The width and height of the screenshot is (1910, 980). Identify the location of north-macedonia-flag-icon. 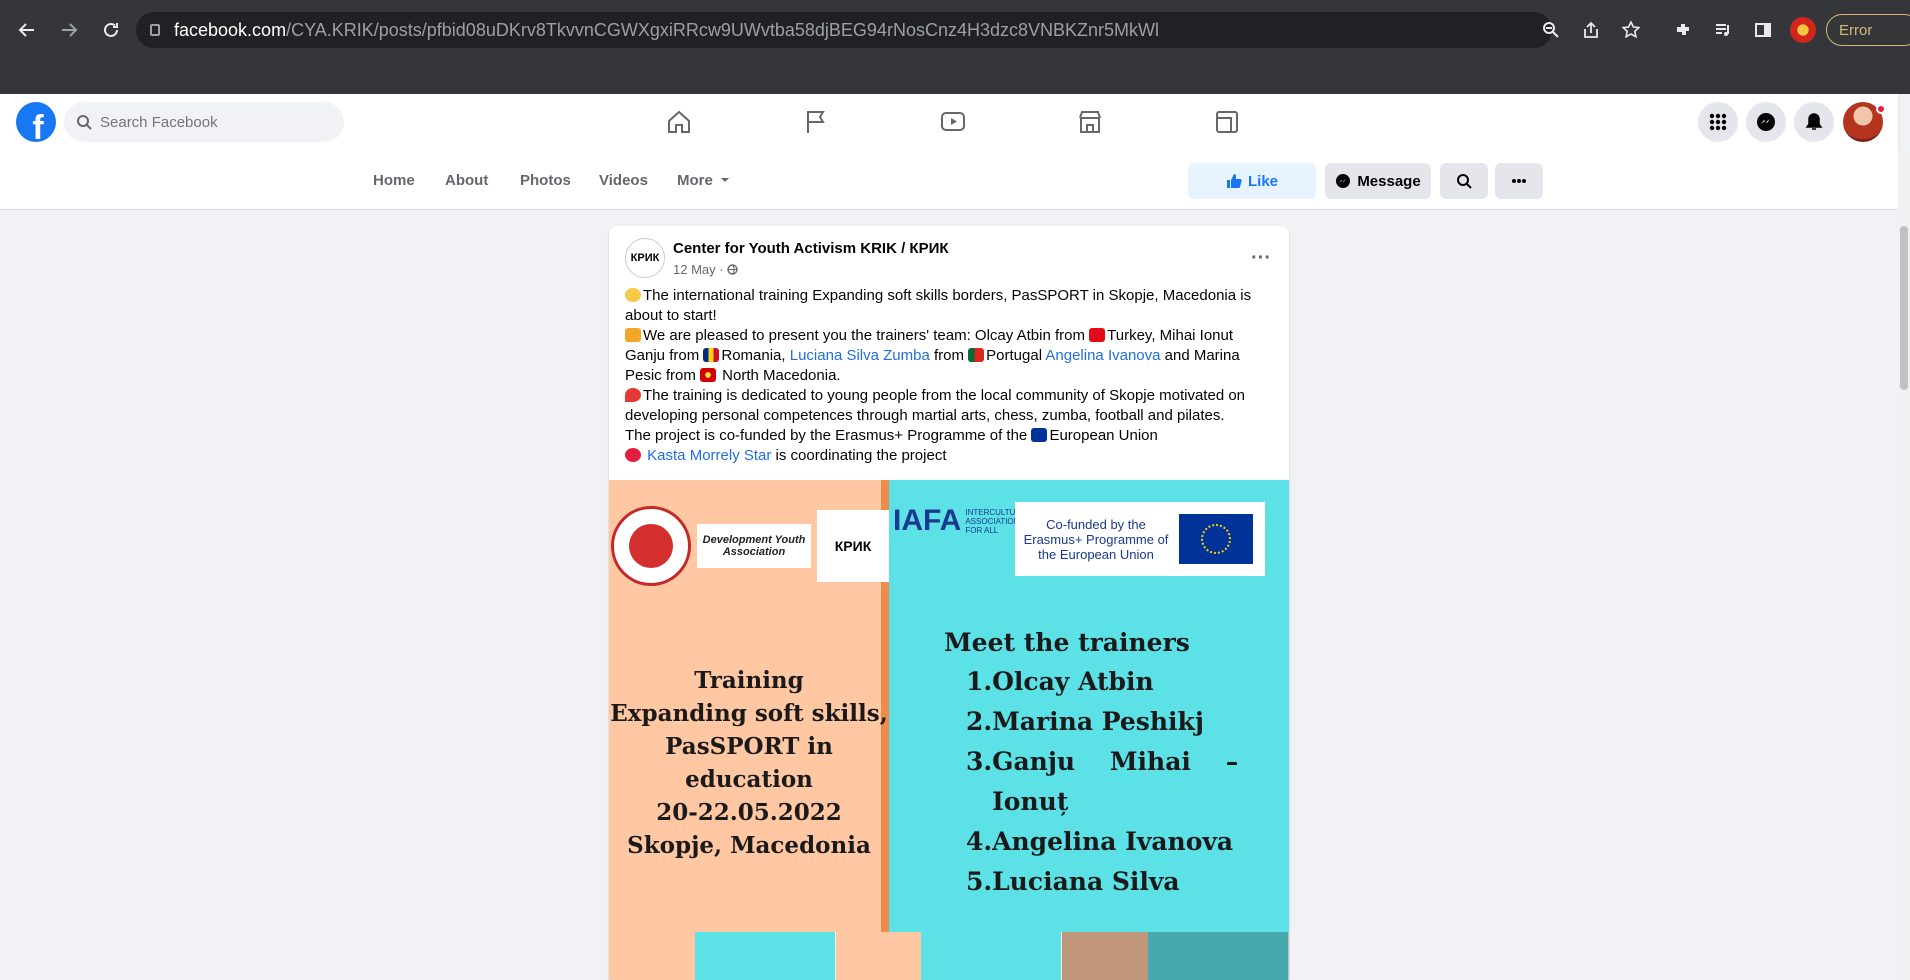
(708, 375).